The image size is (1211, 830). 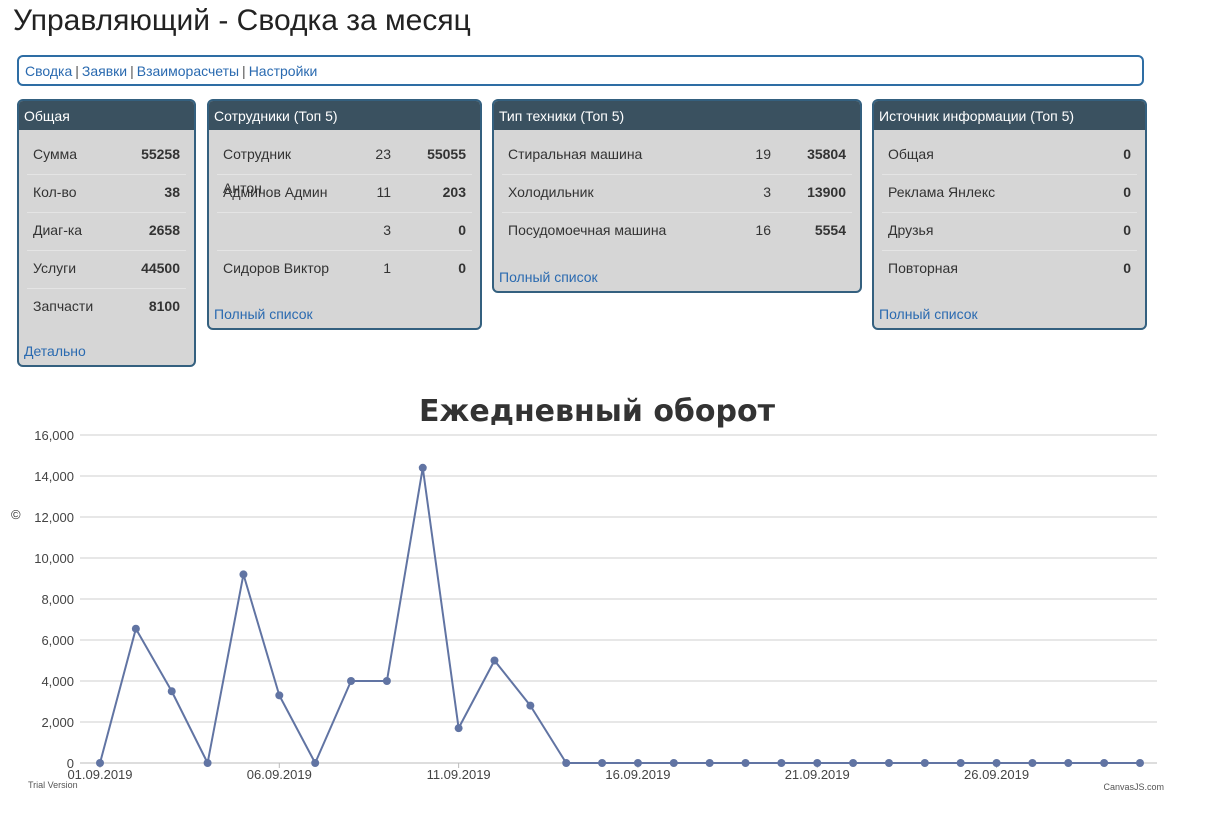 What do you see at coordinates (54, 517) in the screenshot?
I see `y-tick-label: 12,000` at bounding box center [54, 517].